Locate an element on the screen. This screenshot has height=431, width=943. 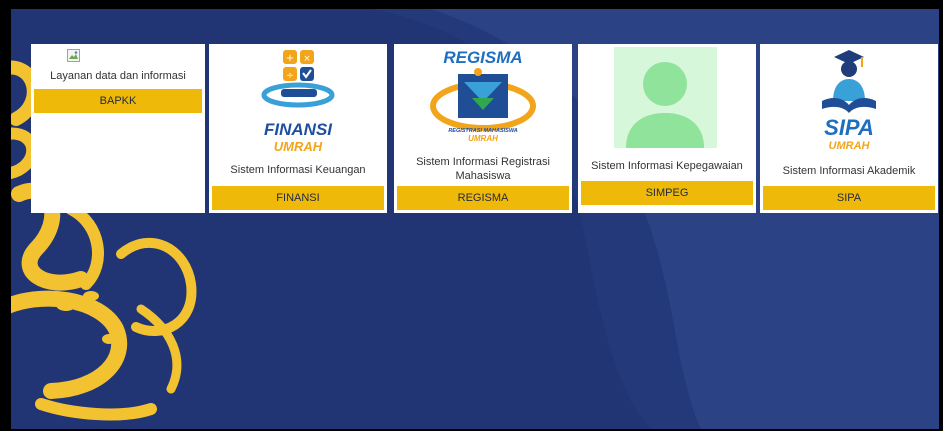
sipa-logo-subtext: UMRAH is located at coordinates (850, 146).